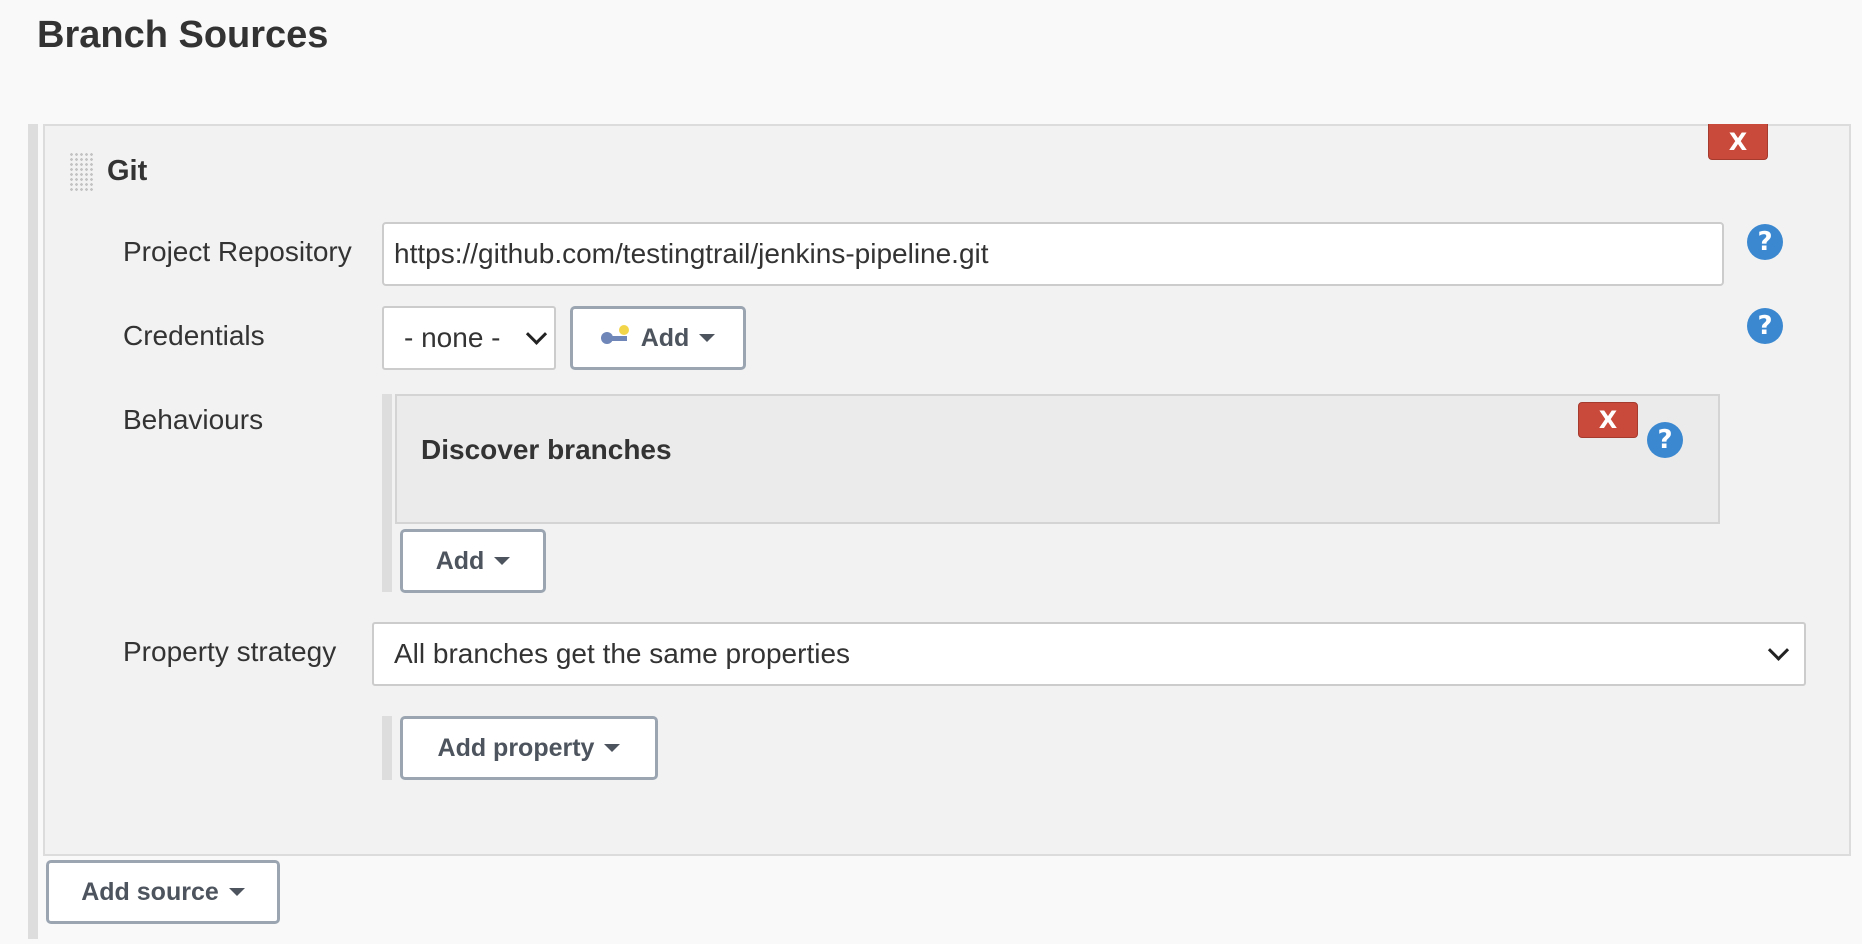 The width and height of the screenshot is (1862, 944). I want to click on page-title: Branch Sources, so click(183, 35).